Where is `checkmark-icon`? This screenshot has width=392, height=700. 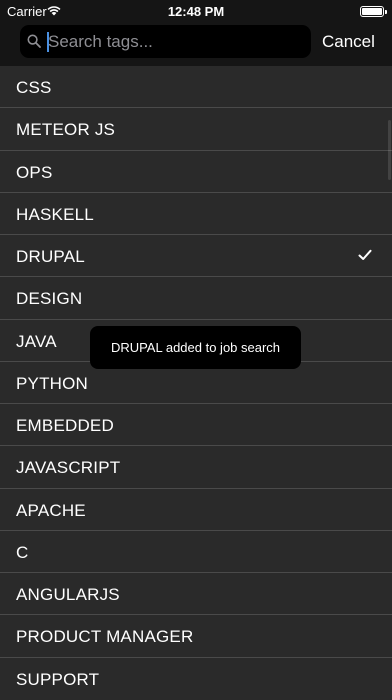 checkmark-icon is located at coordinates (365, 254).